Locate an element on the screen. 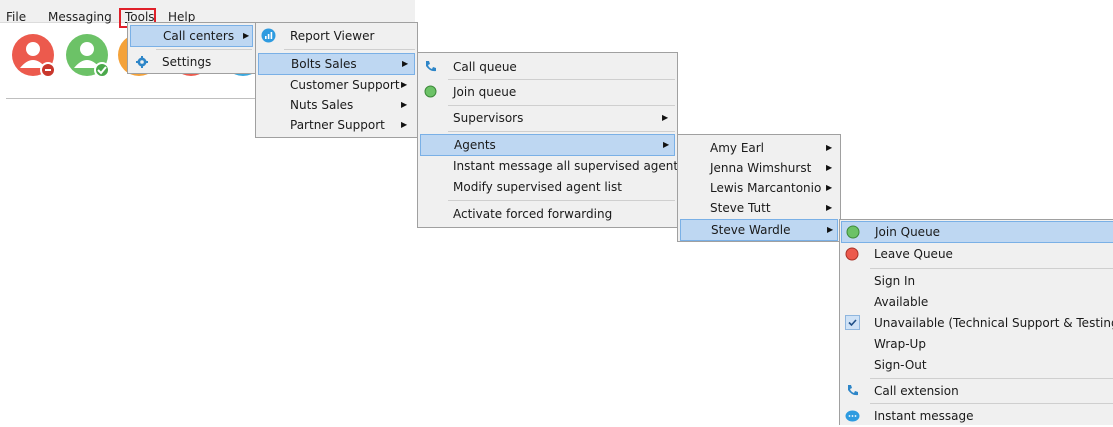 This screenshot has height=427, width=1113. menu-item-agent-steve-tutt: Steve Tutt ▶ is located at coordinates (759, 208).